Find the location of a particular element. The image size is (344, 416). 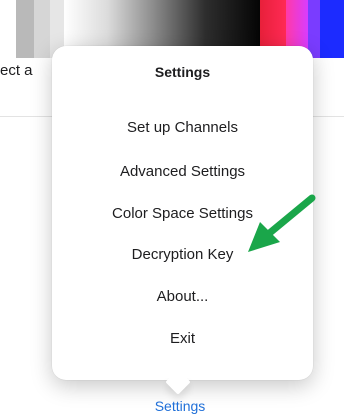

background-partial-label: ect a is located at coordinates (16, 70).